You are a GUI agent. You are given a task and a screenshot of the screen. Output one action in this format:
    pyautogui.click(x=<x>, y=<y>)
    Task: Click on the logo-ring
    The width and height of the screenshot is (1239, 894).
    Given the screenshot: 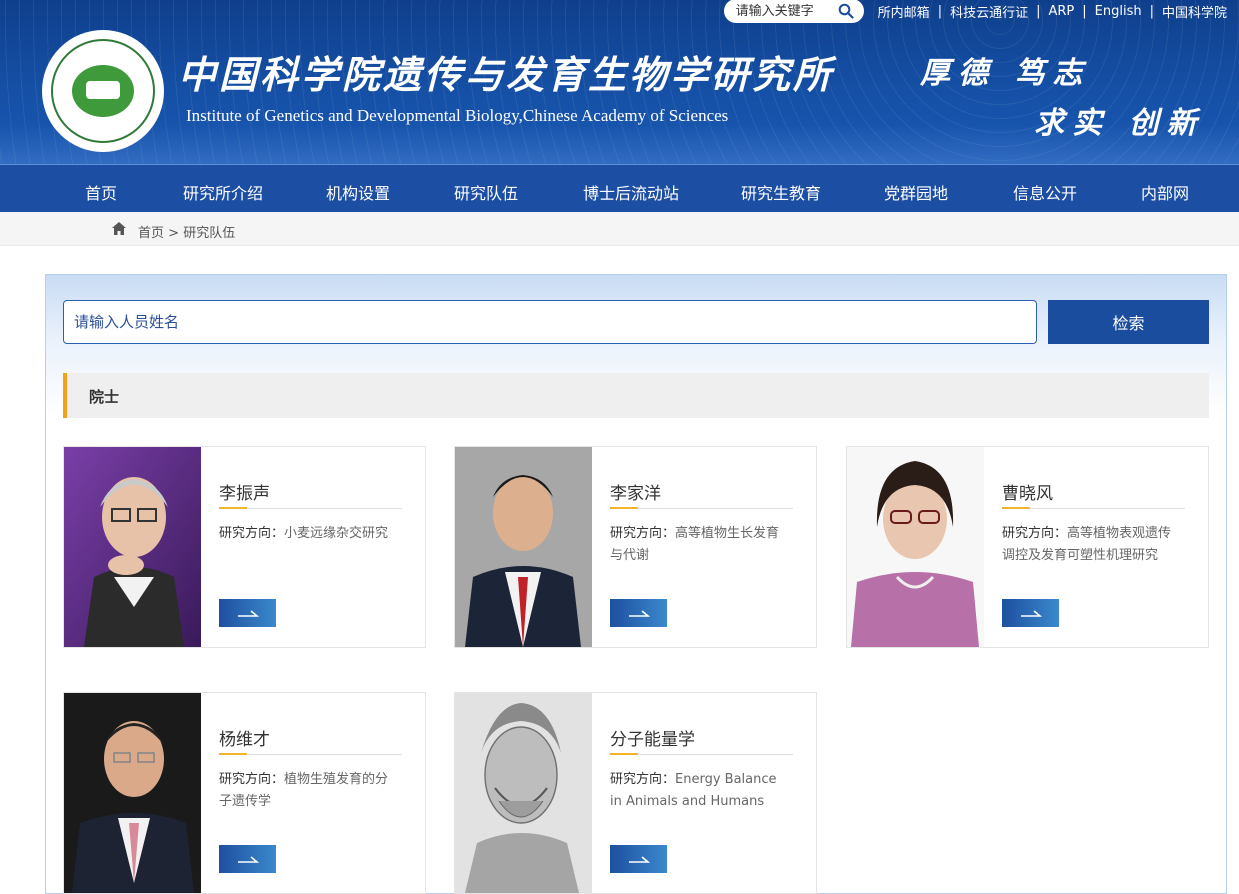 What is the action you would take?
    pyautogui.click(x=103, y=91)
    